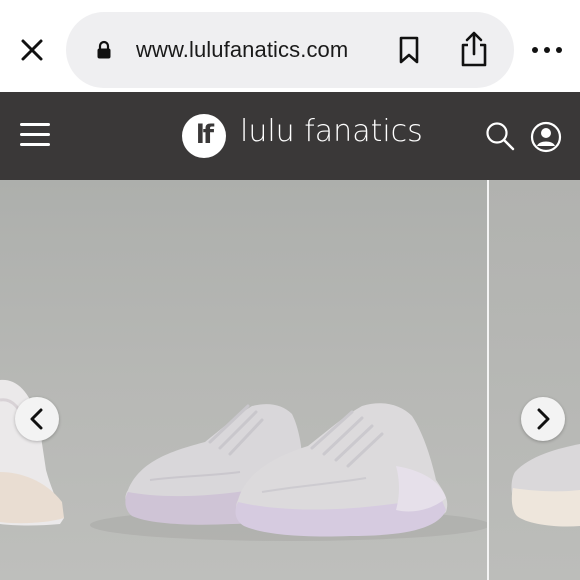 This screenshot has width=580, height=580. What do you see at coordinates (104, 50) in the screenshot?
I see `lock-icon` at bounding box center [104, 50].